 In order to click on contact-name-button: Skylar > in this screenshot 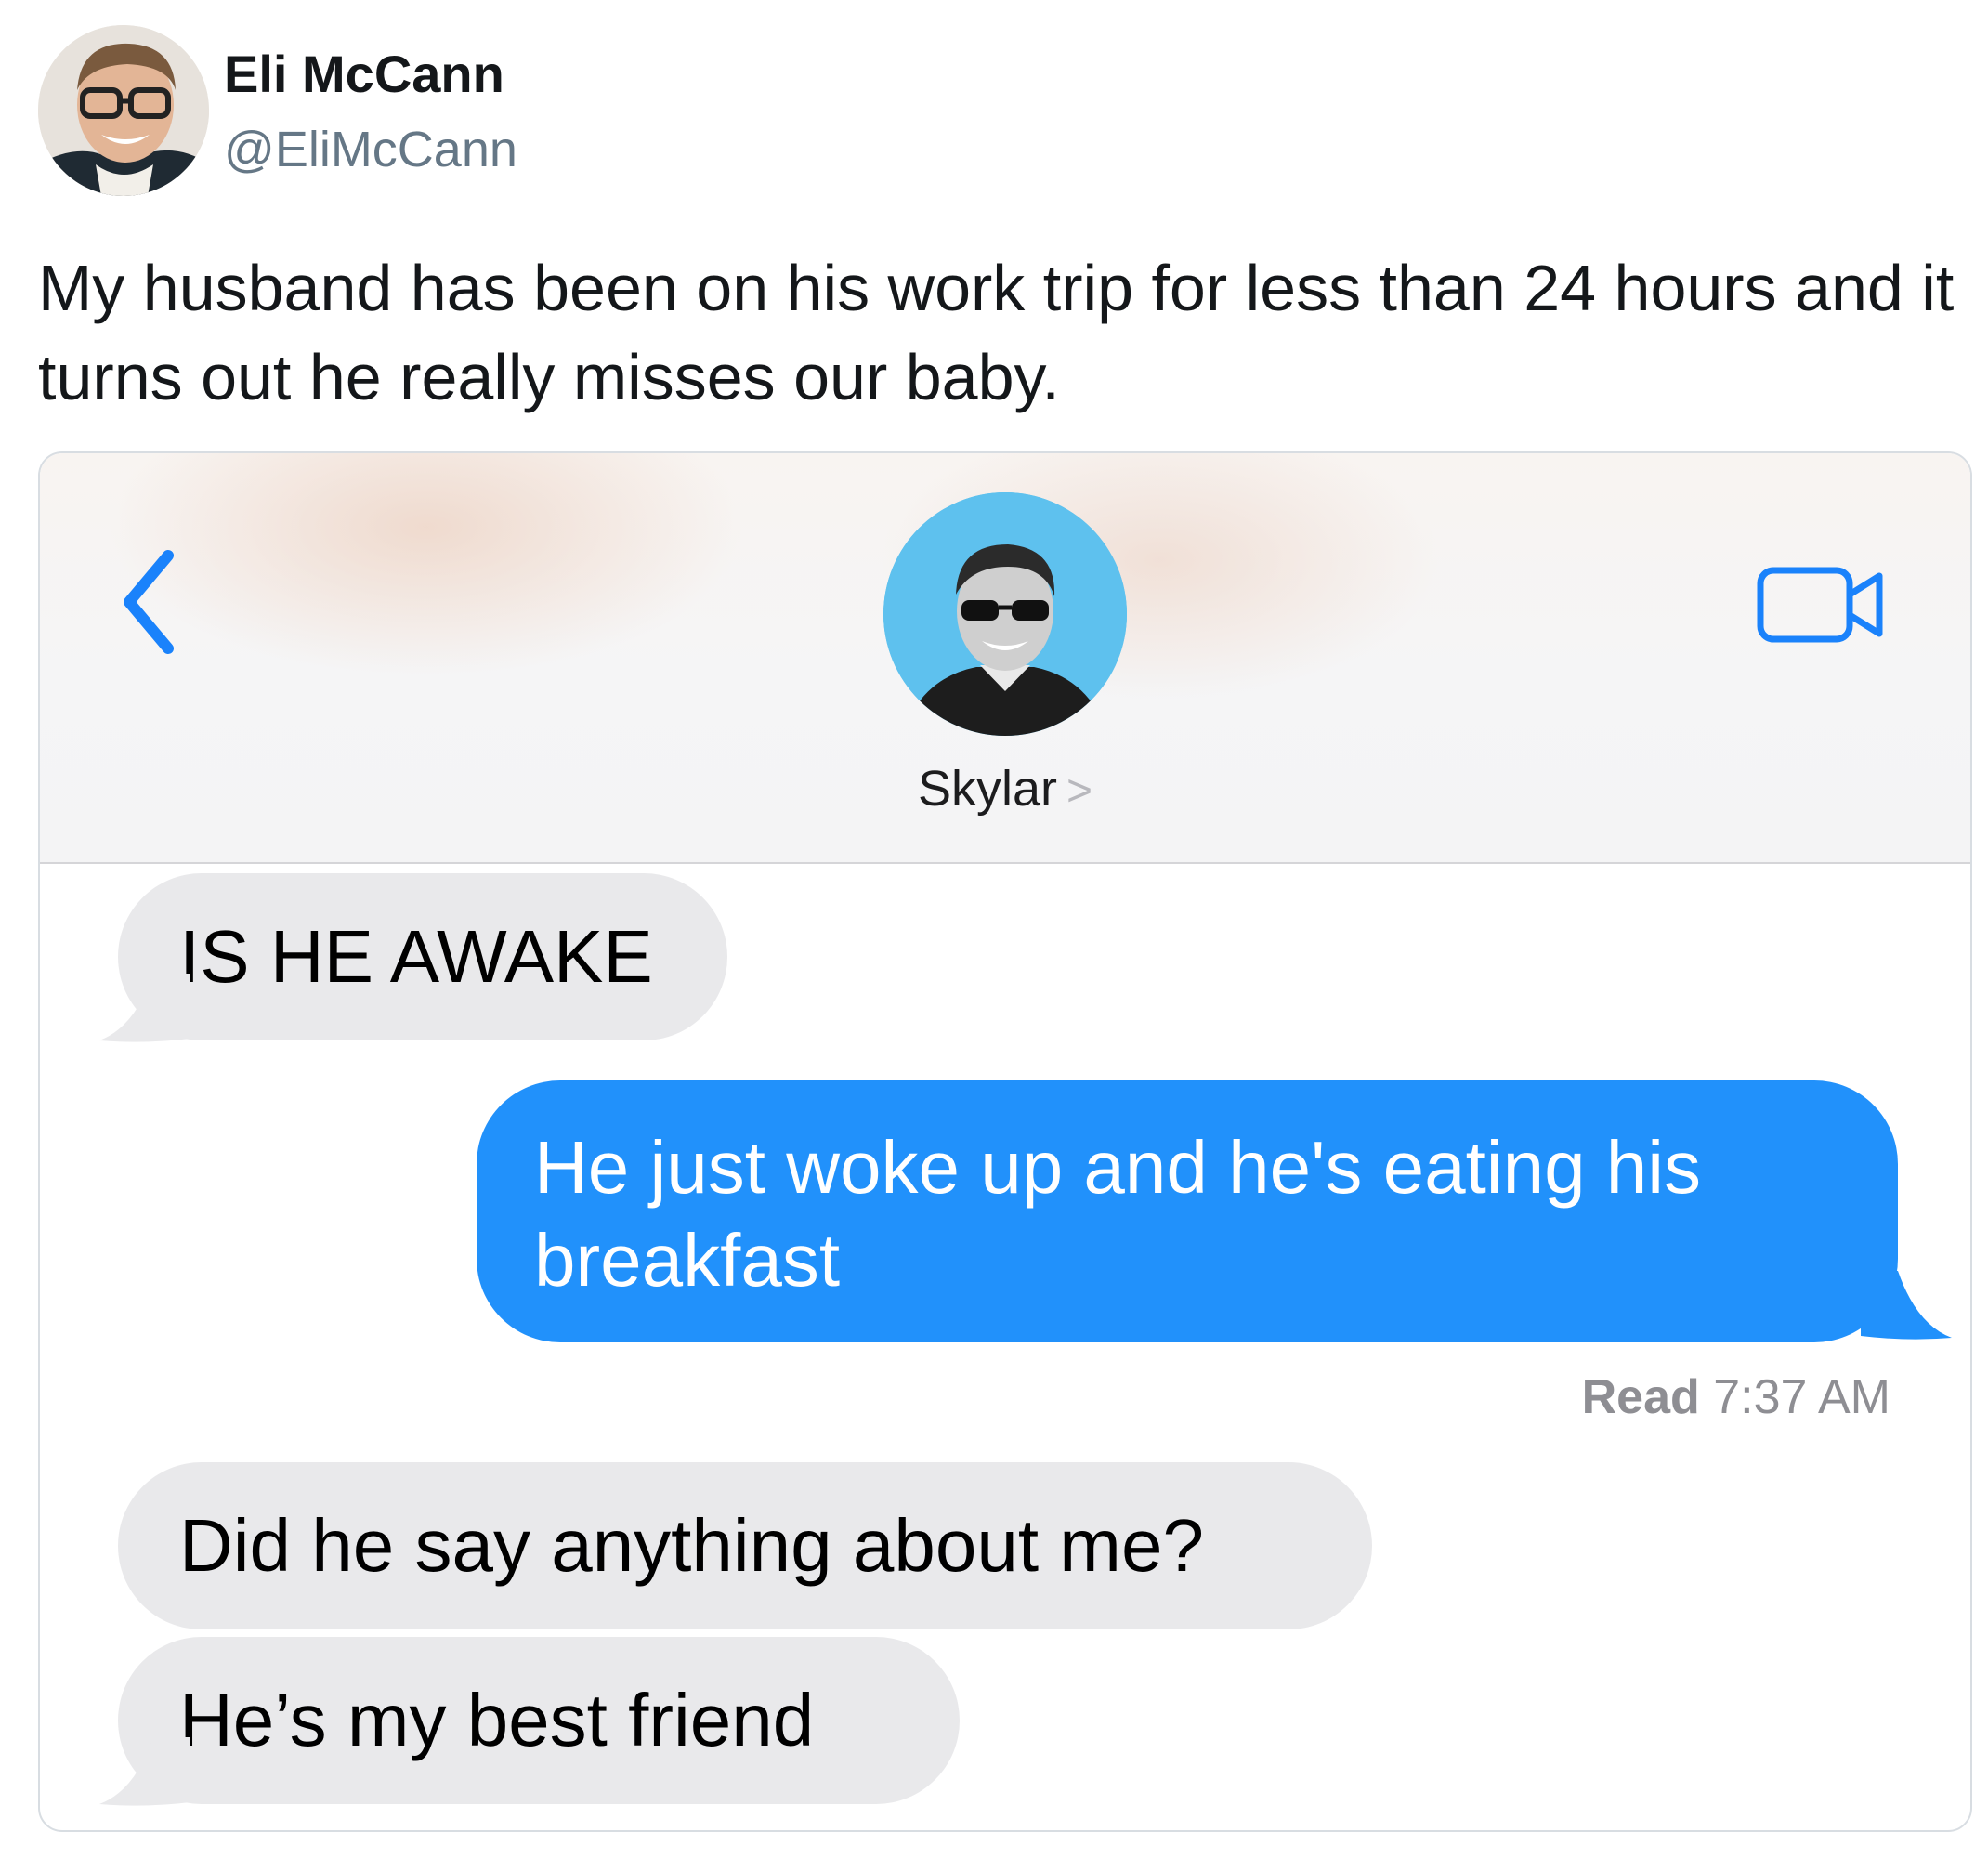, I will do `click(1005, 789)`.